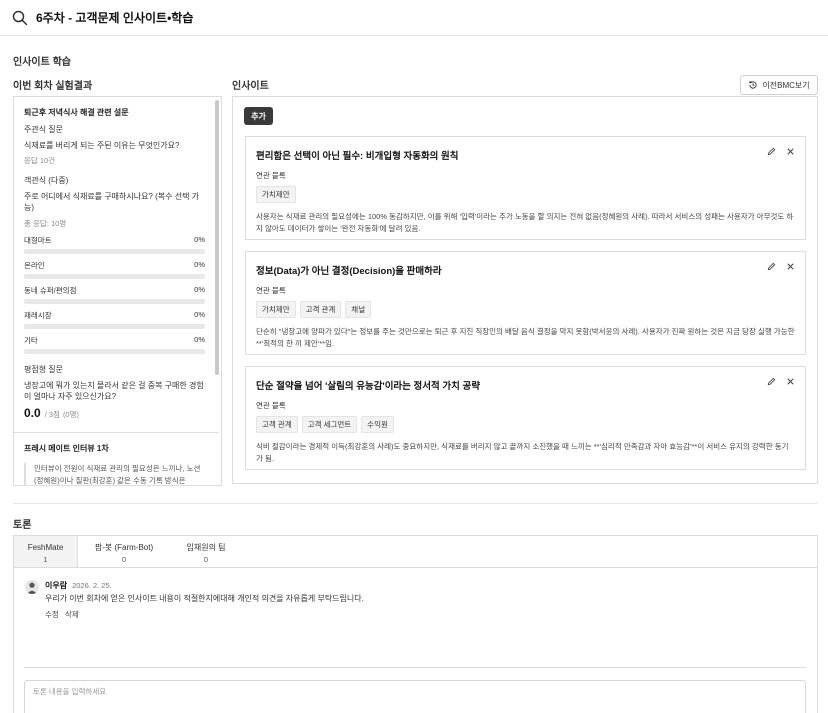 The width and height of the screenshot is (828, 713). What do you see at coordinates (102, 145) in the screenshot?
I see `subjective-question: 식재료를 버리게 되는 주된 이유는 무엇인가요?` at bounding box center [102, 145].